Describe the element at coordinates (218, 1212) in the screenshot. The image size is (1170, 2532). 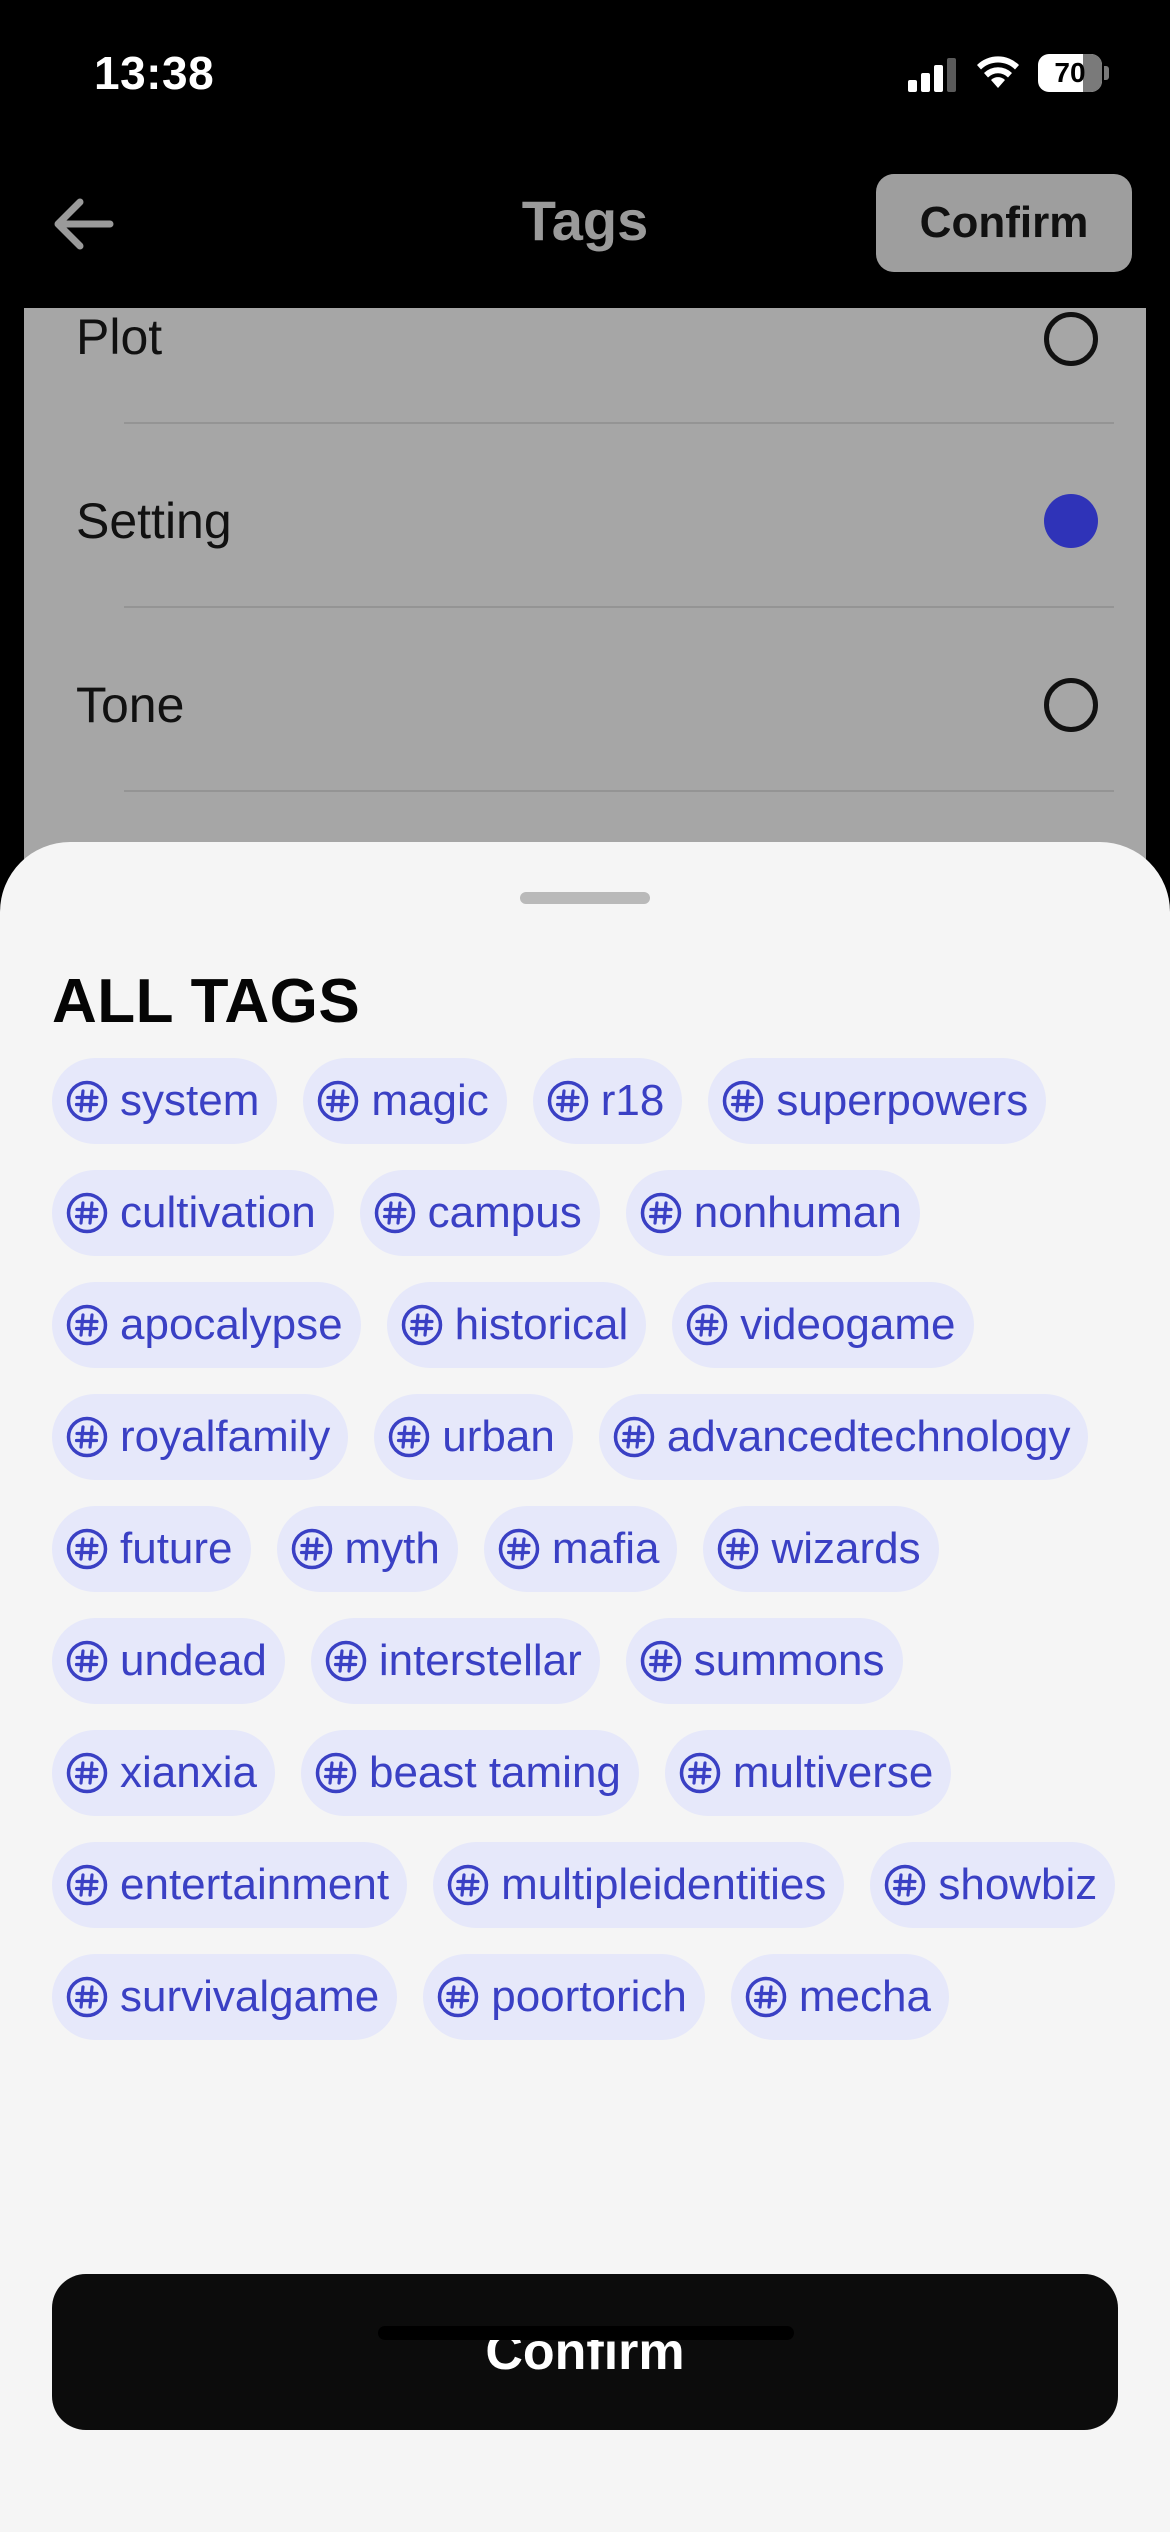
I see `tag-label: cultivation` at that location.